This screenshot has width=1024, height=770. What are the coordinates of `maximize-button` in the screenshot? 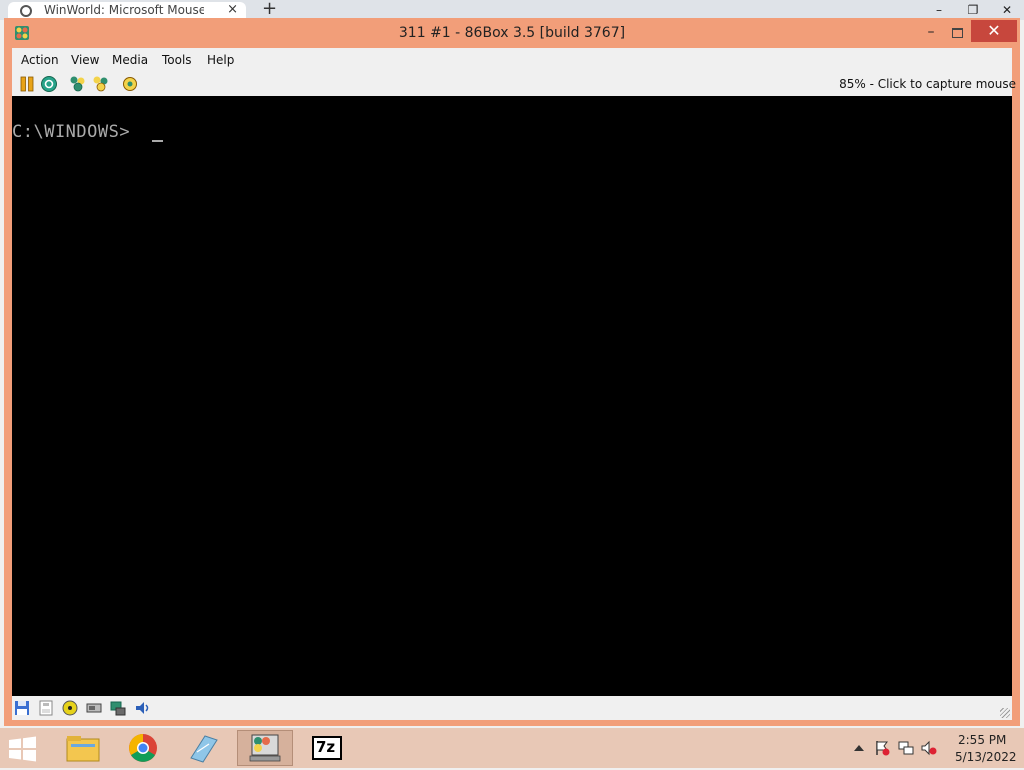 It's located at (957, 32).